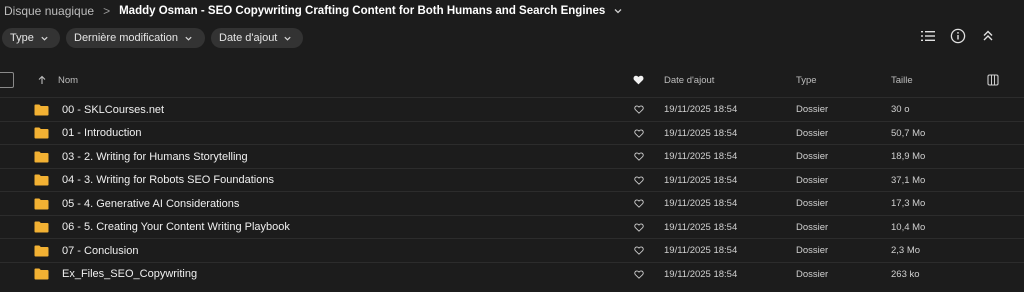  What do you see at coordinates (908, 133) in the screenshot?
I see `item-size: 50,7 Mo` at bounding box center [908, 133].